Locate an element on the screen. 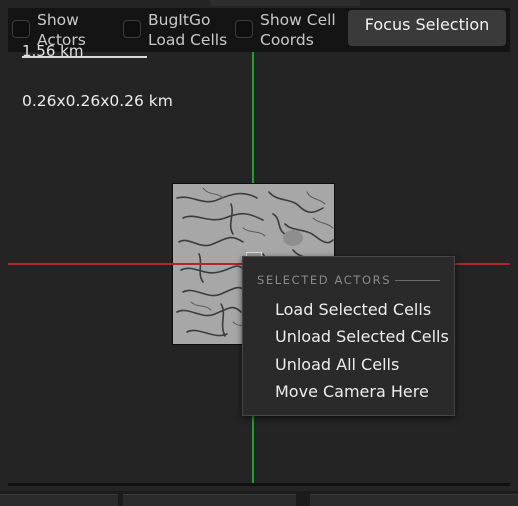 Image resolution: width=518 pixels, height=506 pixels. show-cell-coords-checkbox is located at coordinates (244, 29).